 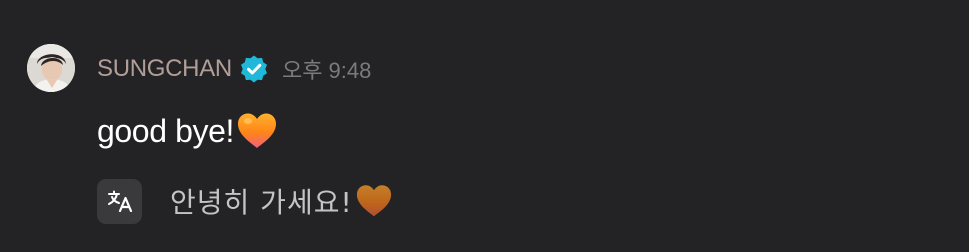 I want to click on verified-badge-icon, so click(x=254, y=69).